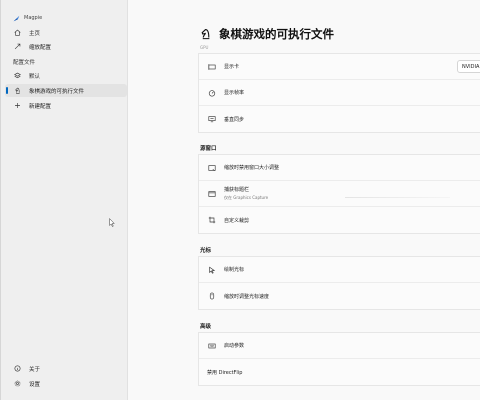 This screenshot has width=480, height=400. I want to click on launch-parameters-row: 启动参数, so click(339, 346).